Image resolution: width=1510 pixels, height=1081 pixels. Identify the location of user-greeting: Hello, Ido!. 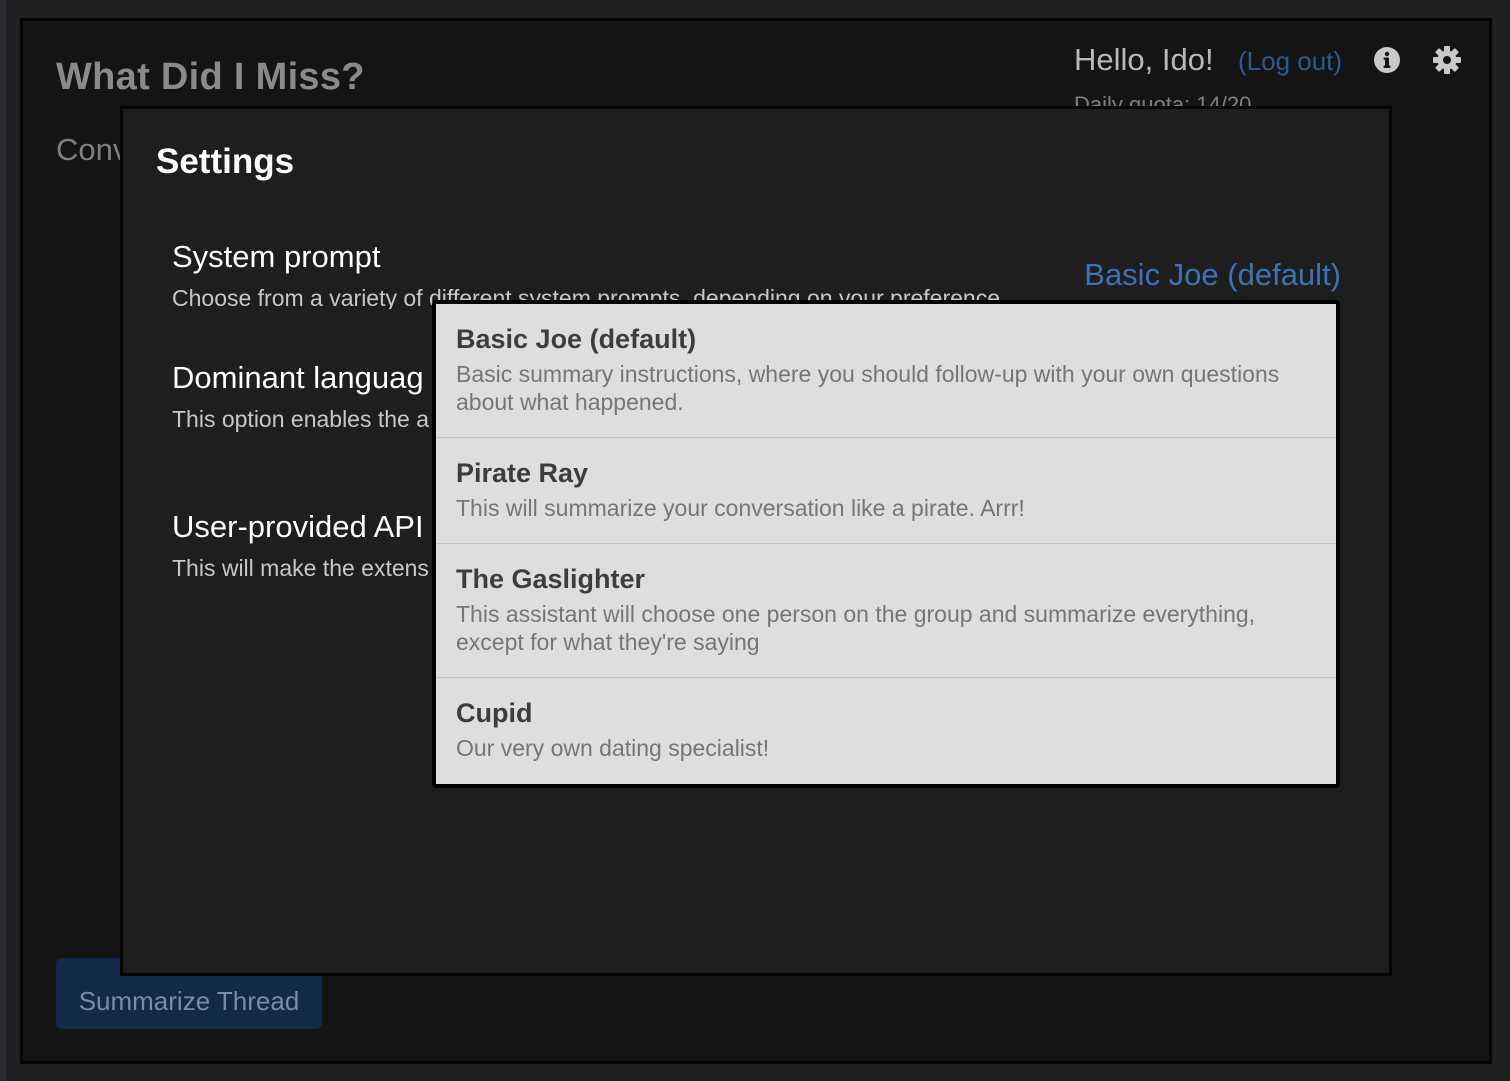
(1144, 59).